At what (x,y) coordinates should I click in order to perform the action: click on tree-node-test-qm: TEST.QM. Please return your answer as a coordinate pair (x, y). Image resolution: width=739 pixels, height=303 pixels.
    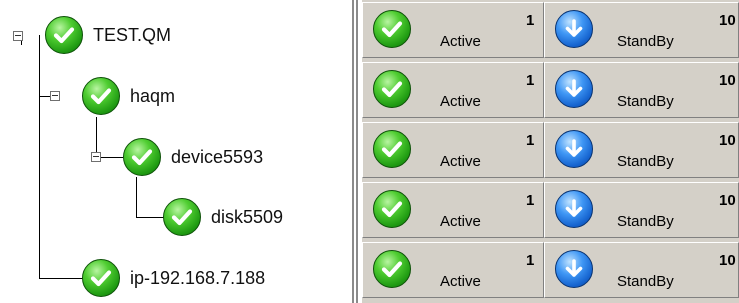
    Looking at the image, I should click on (108, 35).